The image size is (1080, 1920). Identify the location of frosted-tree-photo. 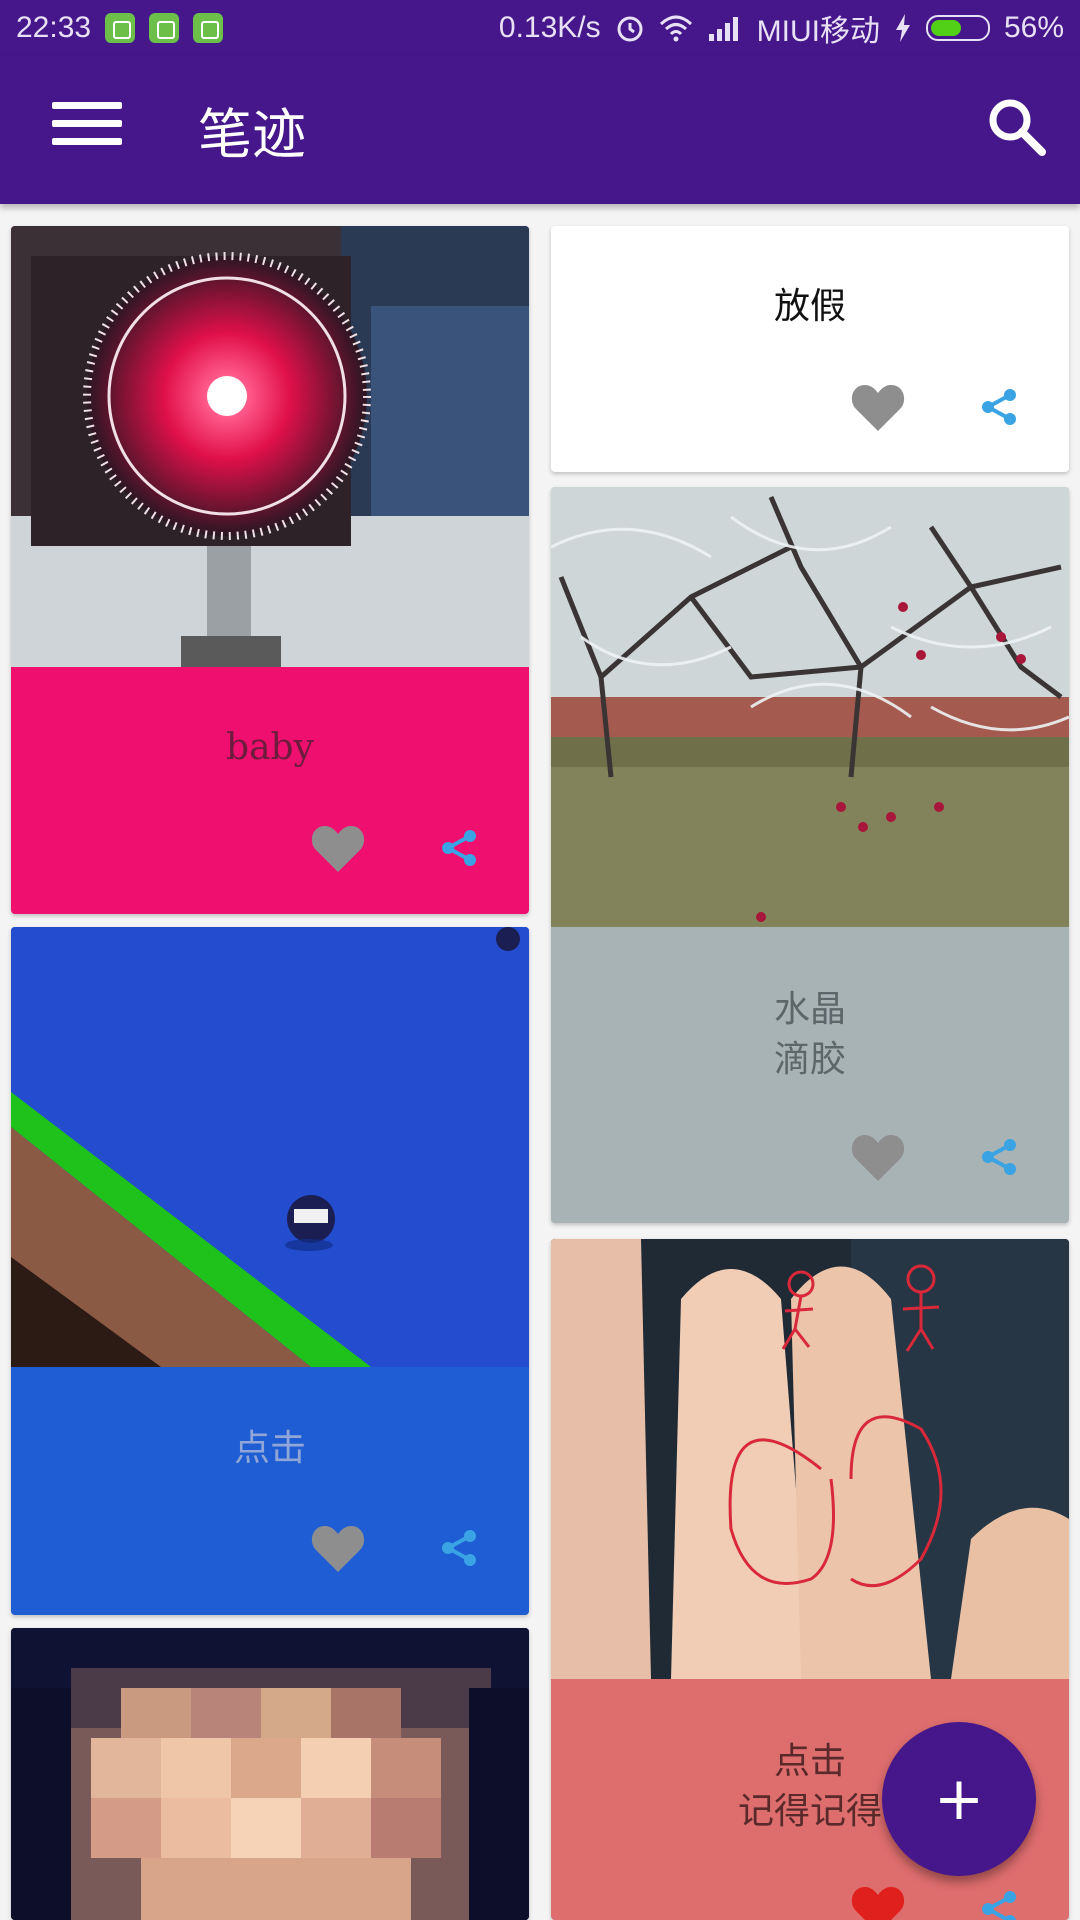
(810, 707).